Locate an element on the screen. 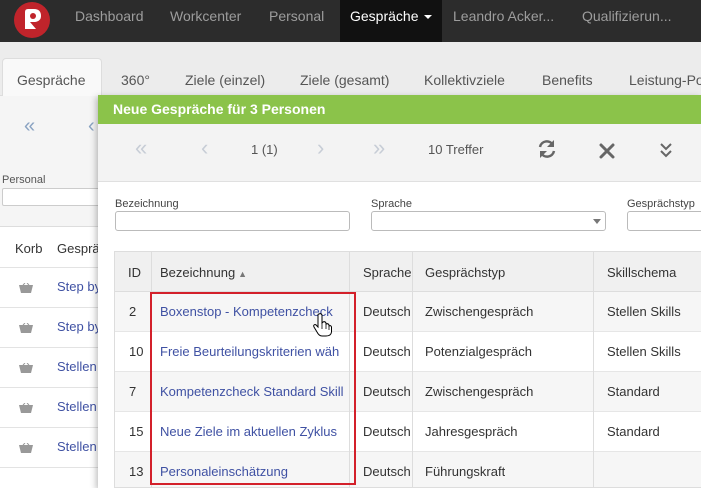 The height and width of the screenshot is (488, 701). nav-personal: Personal is located at coordinates (296, 21).